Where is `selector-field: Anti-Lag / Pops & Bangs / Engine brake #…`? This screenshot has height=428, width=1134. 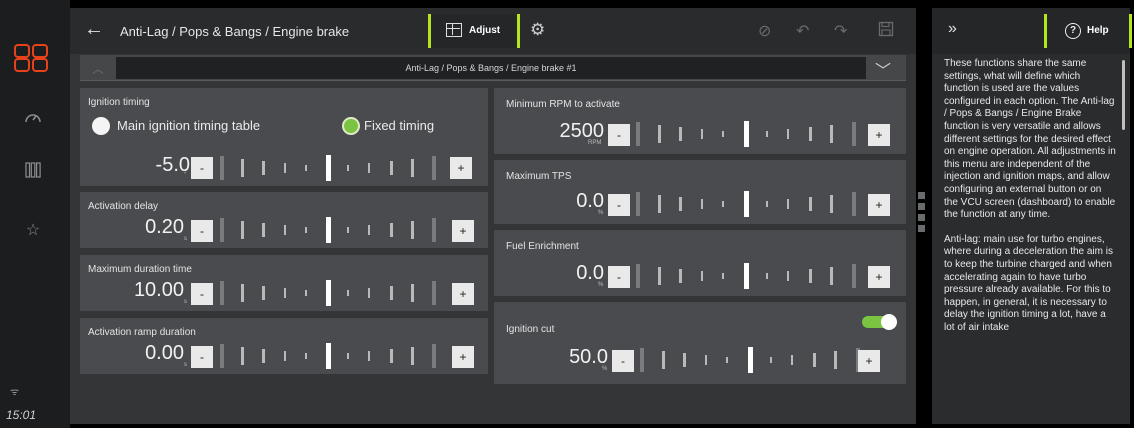
selector-field: Anti-Lag / Pops & Bangs / Engine brake #… is located at coordinates (491, 68).